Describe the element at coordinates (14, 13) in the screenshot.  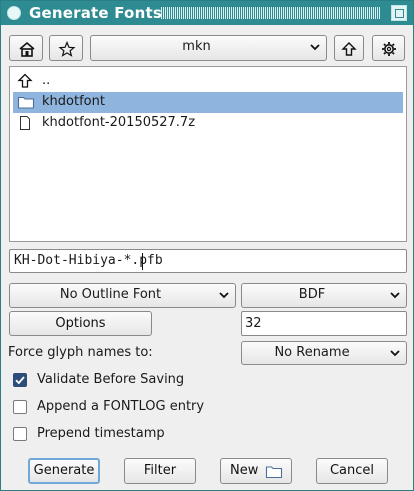
I see `app-icon` at that location.